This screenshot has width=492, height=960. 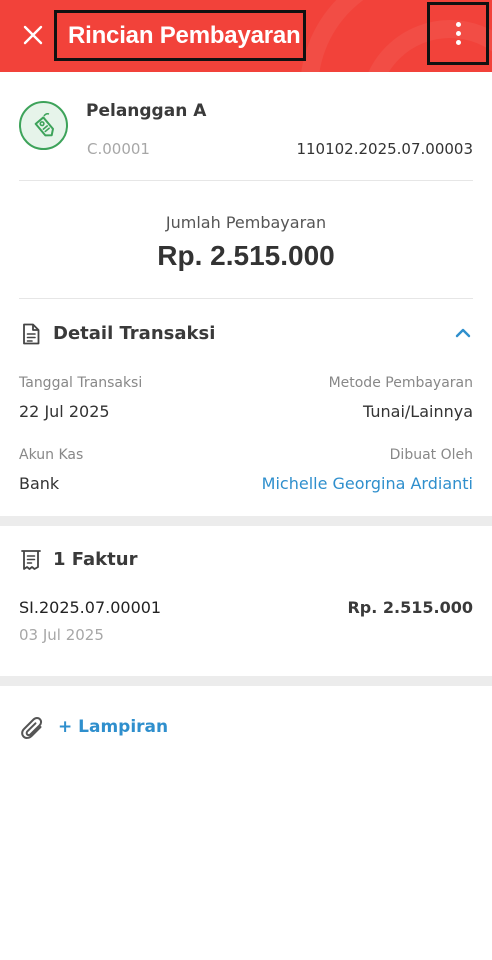 I want to click on transaction-date-value: 22 Jul 2025, so click(x=64, y=411).